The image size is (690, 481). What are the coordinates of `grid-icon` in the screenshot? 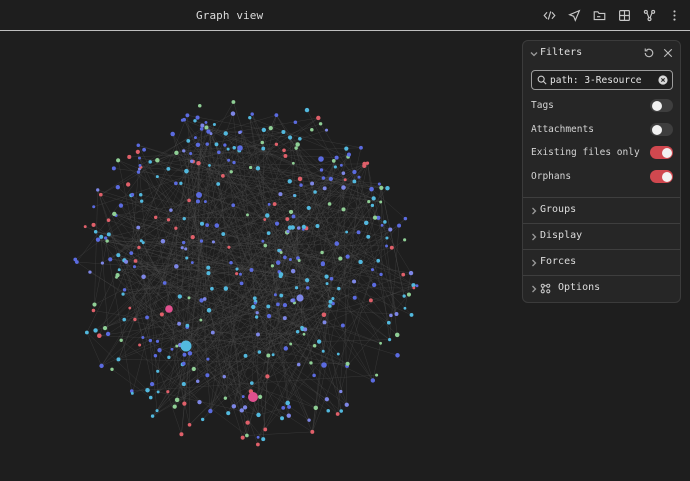 It's located at (624, 15).